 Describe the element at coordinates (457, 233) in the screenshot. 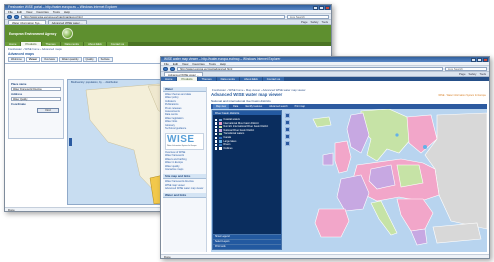

I see `map-region-turkey` at that location.